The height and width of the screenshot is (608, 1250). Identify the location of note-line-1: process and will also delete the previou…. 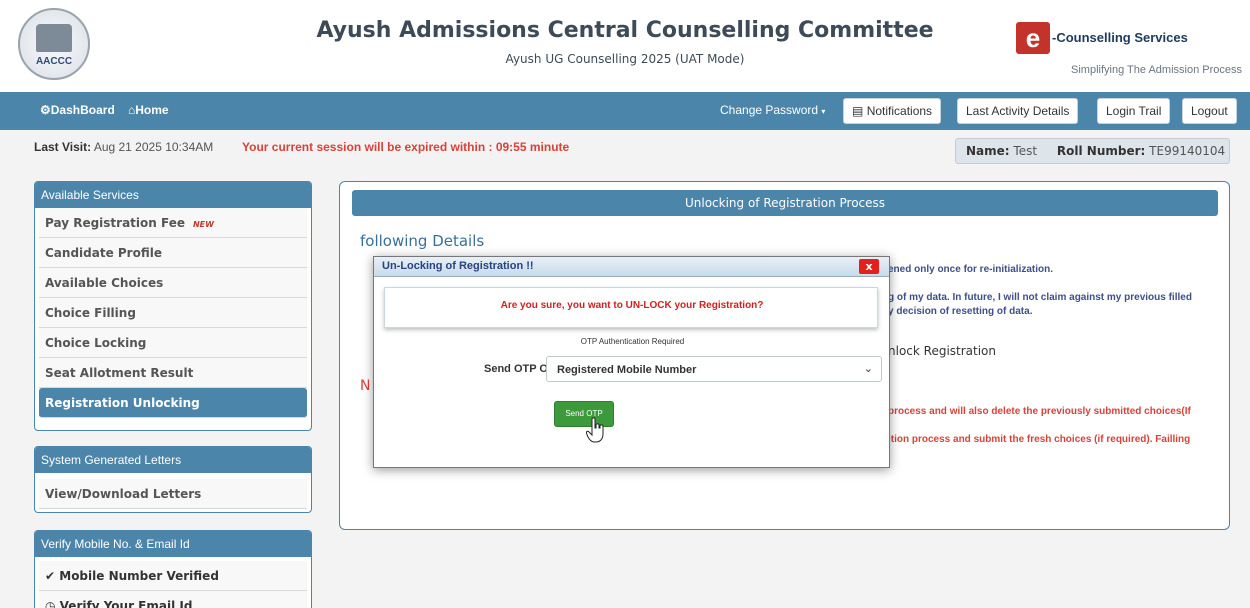
(1039, 411).